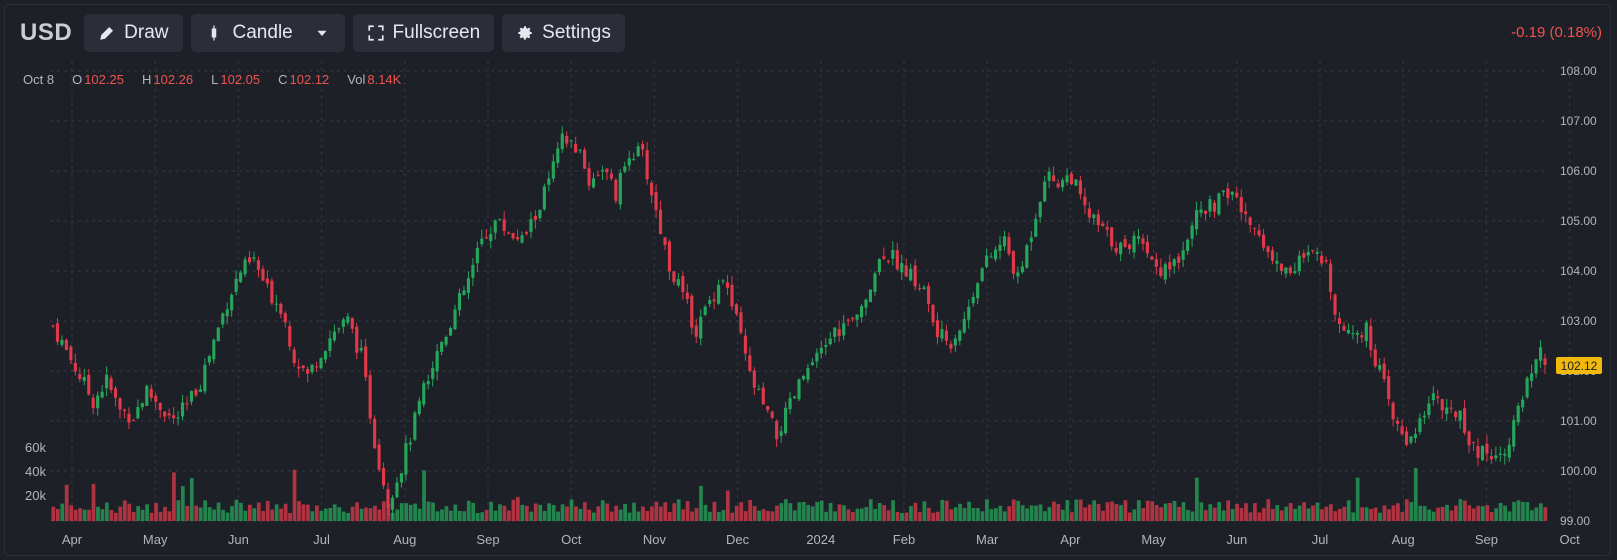 This screenshot has height=560, width=1617. Describe the element at coordinates (262, 32) in the screenshot. I see `chart-type-label: Candle` at that location.